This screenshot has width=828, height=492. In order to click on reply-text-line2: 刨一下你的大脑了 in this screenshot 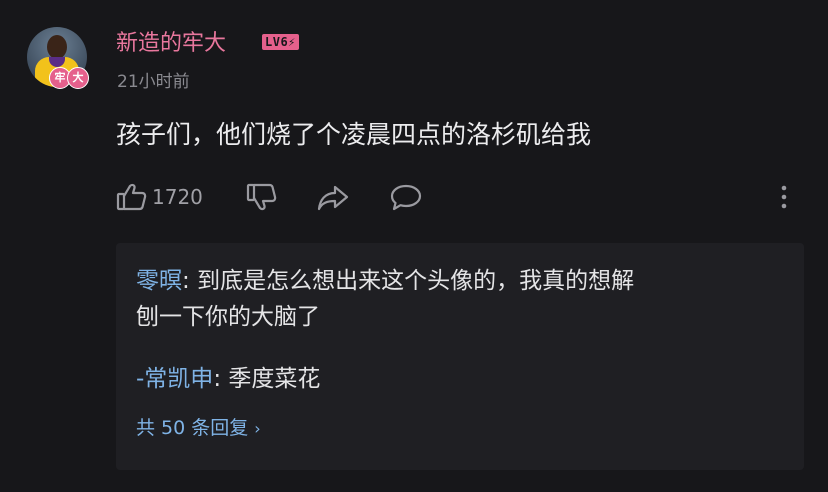, I will do `click(228, 317)`.